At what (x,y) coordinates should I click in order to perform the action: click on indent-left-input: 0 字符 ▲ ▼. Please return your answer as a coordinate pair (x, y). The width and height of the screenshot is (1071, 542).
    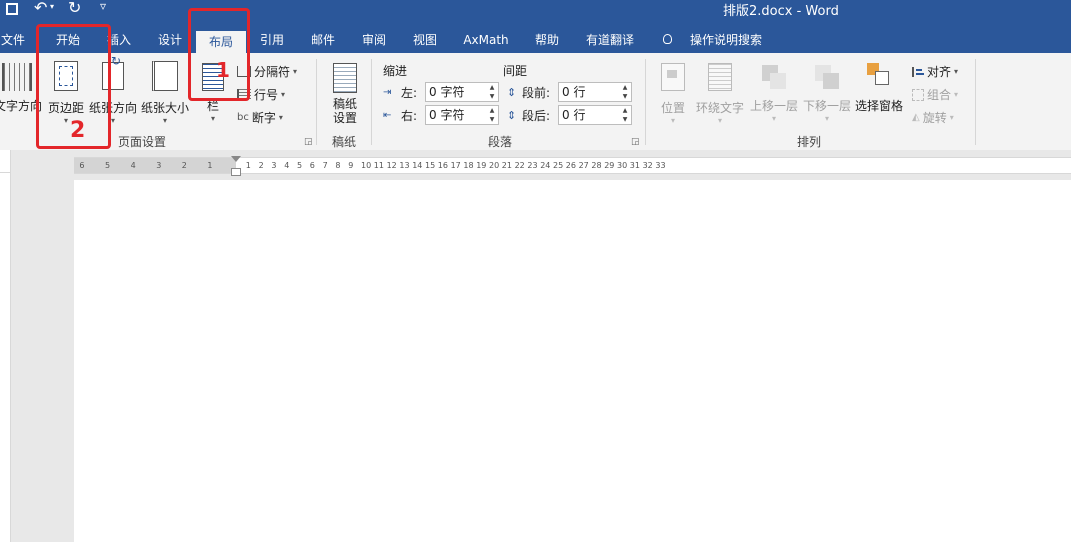
    Looking at the image, I should click on (462, 92).